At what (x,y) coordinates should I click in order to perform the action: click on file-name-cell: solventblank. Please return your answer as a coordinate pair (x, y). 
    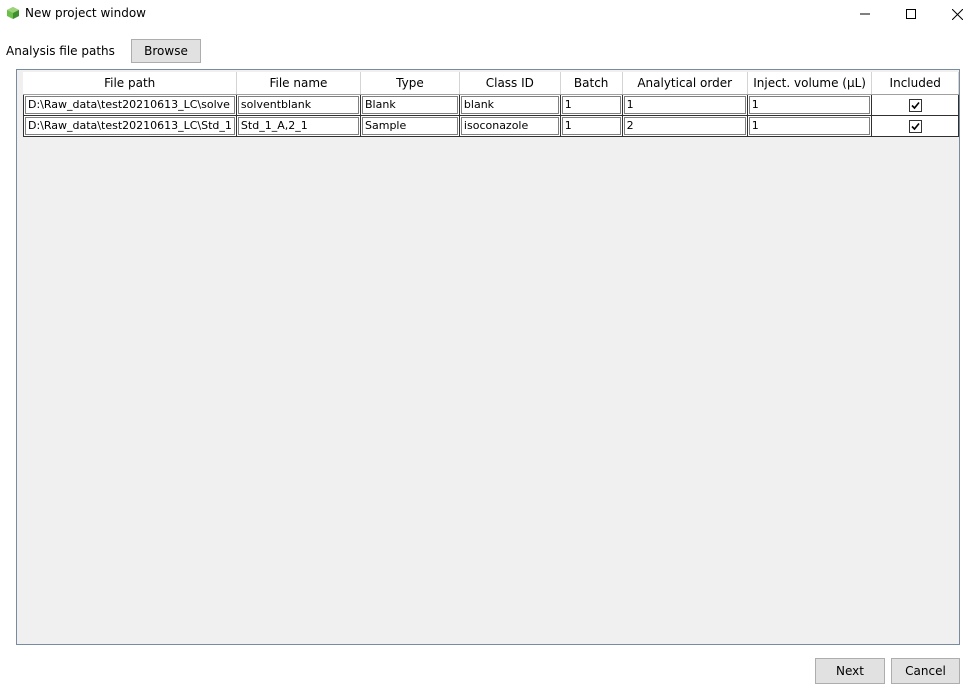
    Looking at the image, I should click on (298, 105).